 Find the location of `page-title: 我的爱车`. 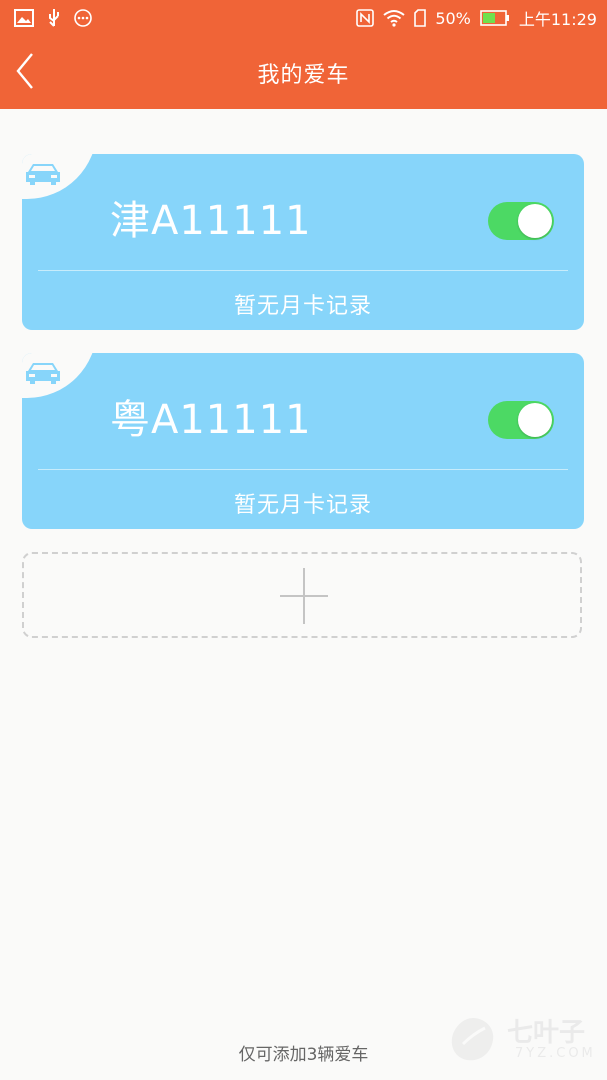

page-title: 我的爱车 is located at coordinates (303, 75).